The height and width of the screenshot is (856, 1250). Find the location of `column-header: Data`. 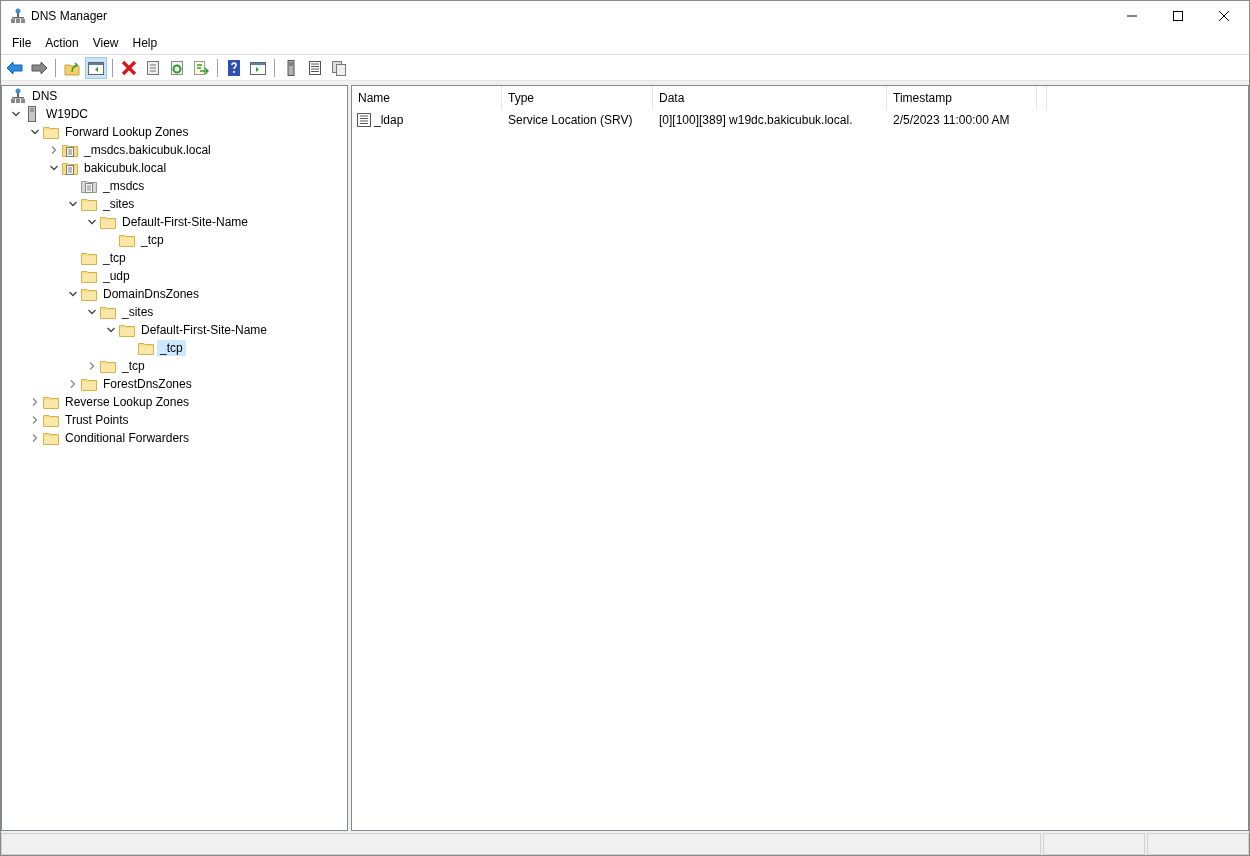

column-header: Data is located at coordinates (770, 98).